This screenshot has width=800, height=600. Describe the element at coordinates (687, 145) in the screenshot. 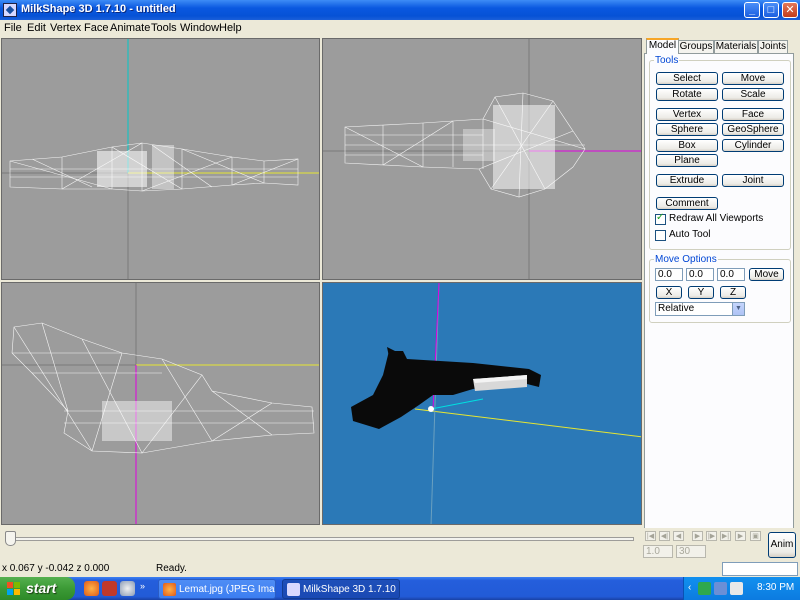

I see `box-button: Box` at that location.